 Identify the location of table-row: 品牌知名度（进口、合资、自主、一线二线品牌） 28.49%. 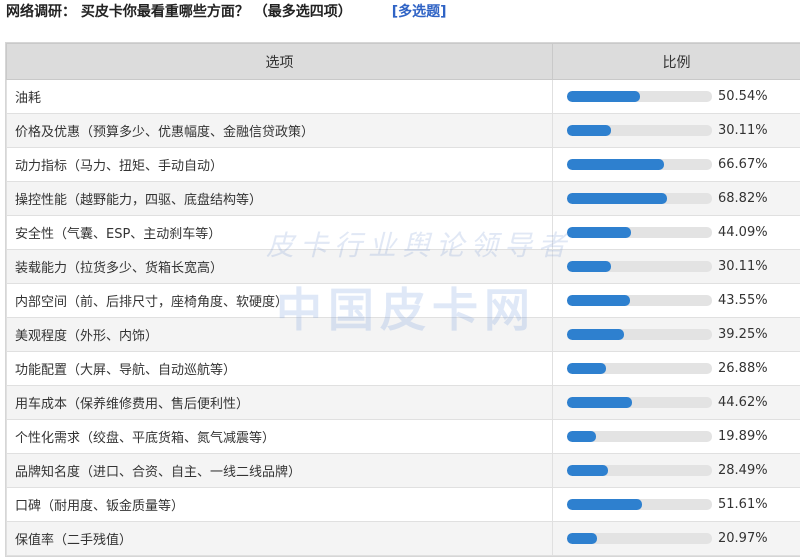
(403, 471).